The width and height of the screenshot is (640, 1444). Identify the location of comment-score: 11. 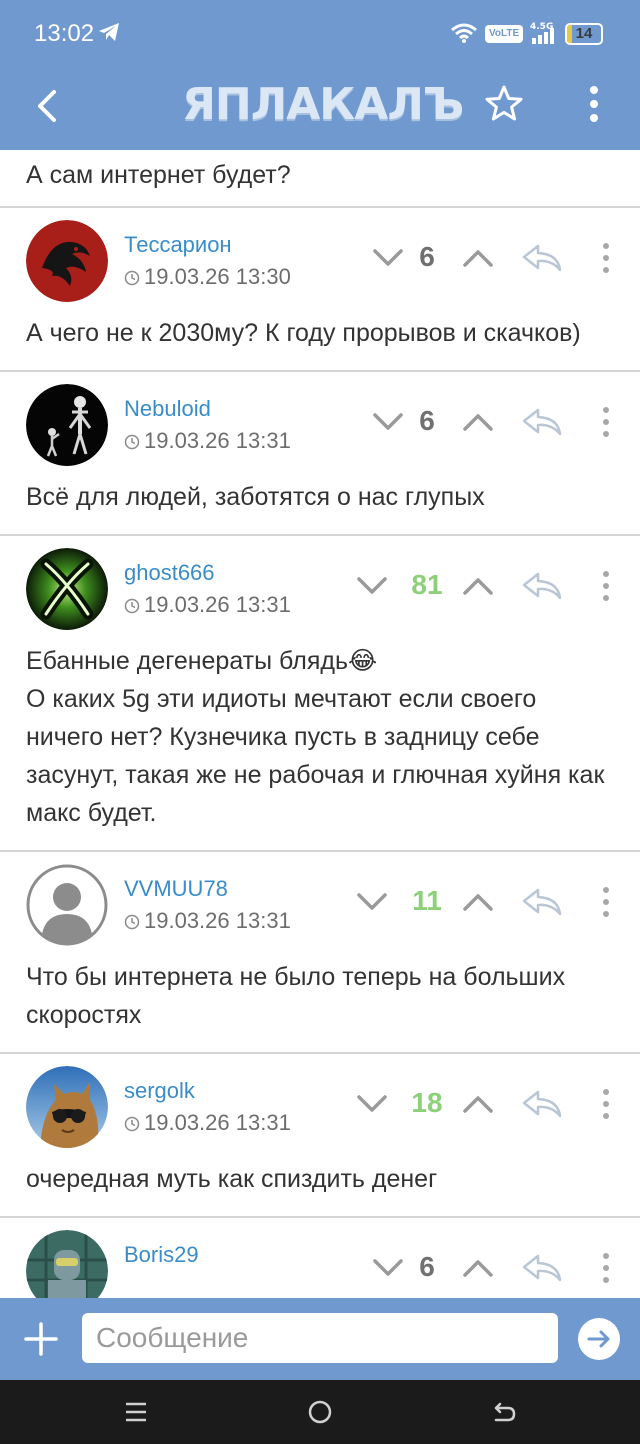
(427, 900).